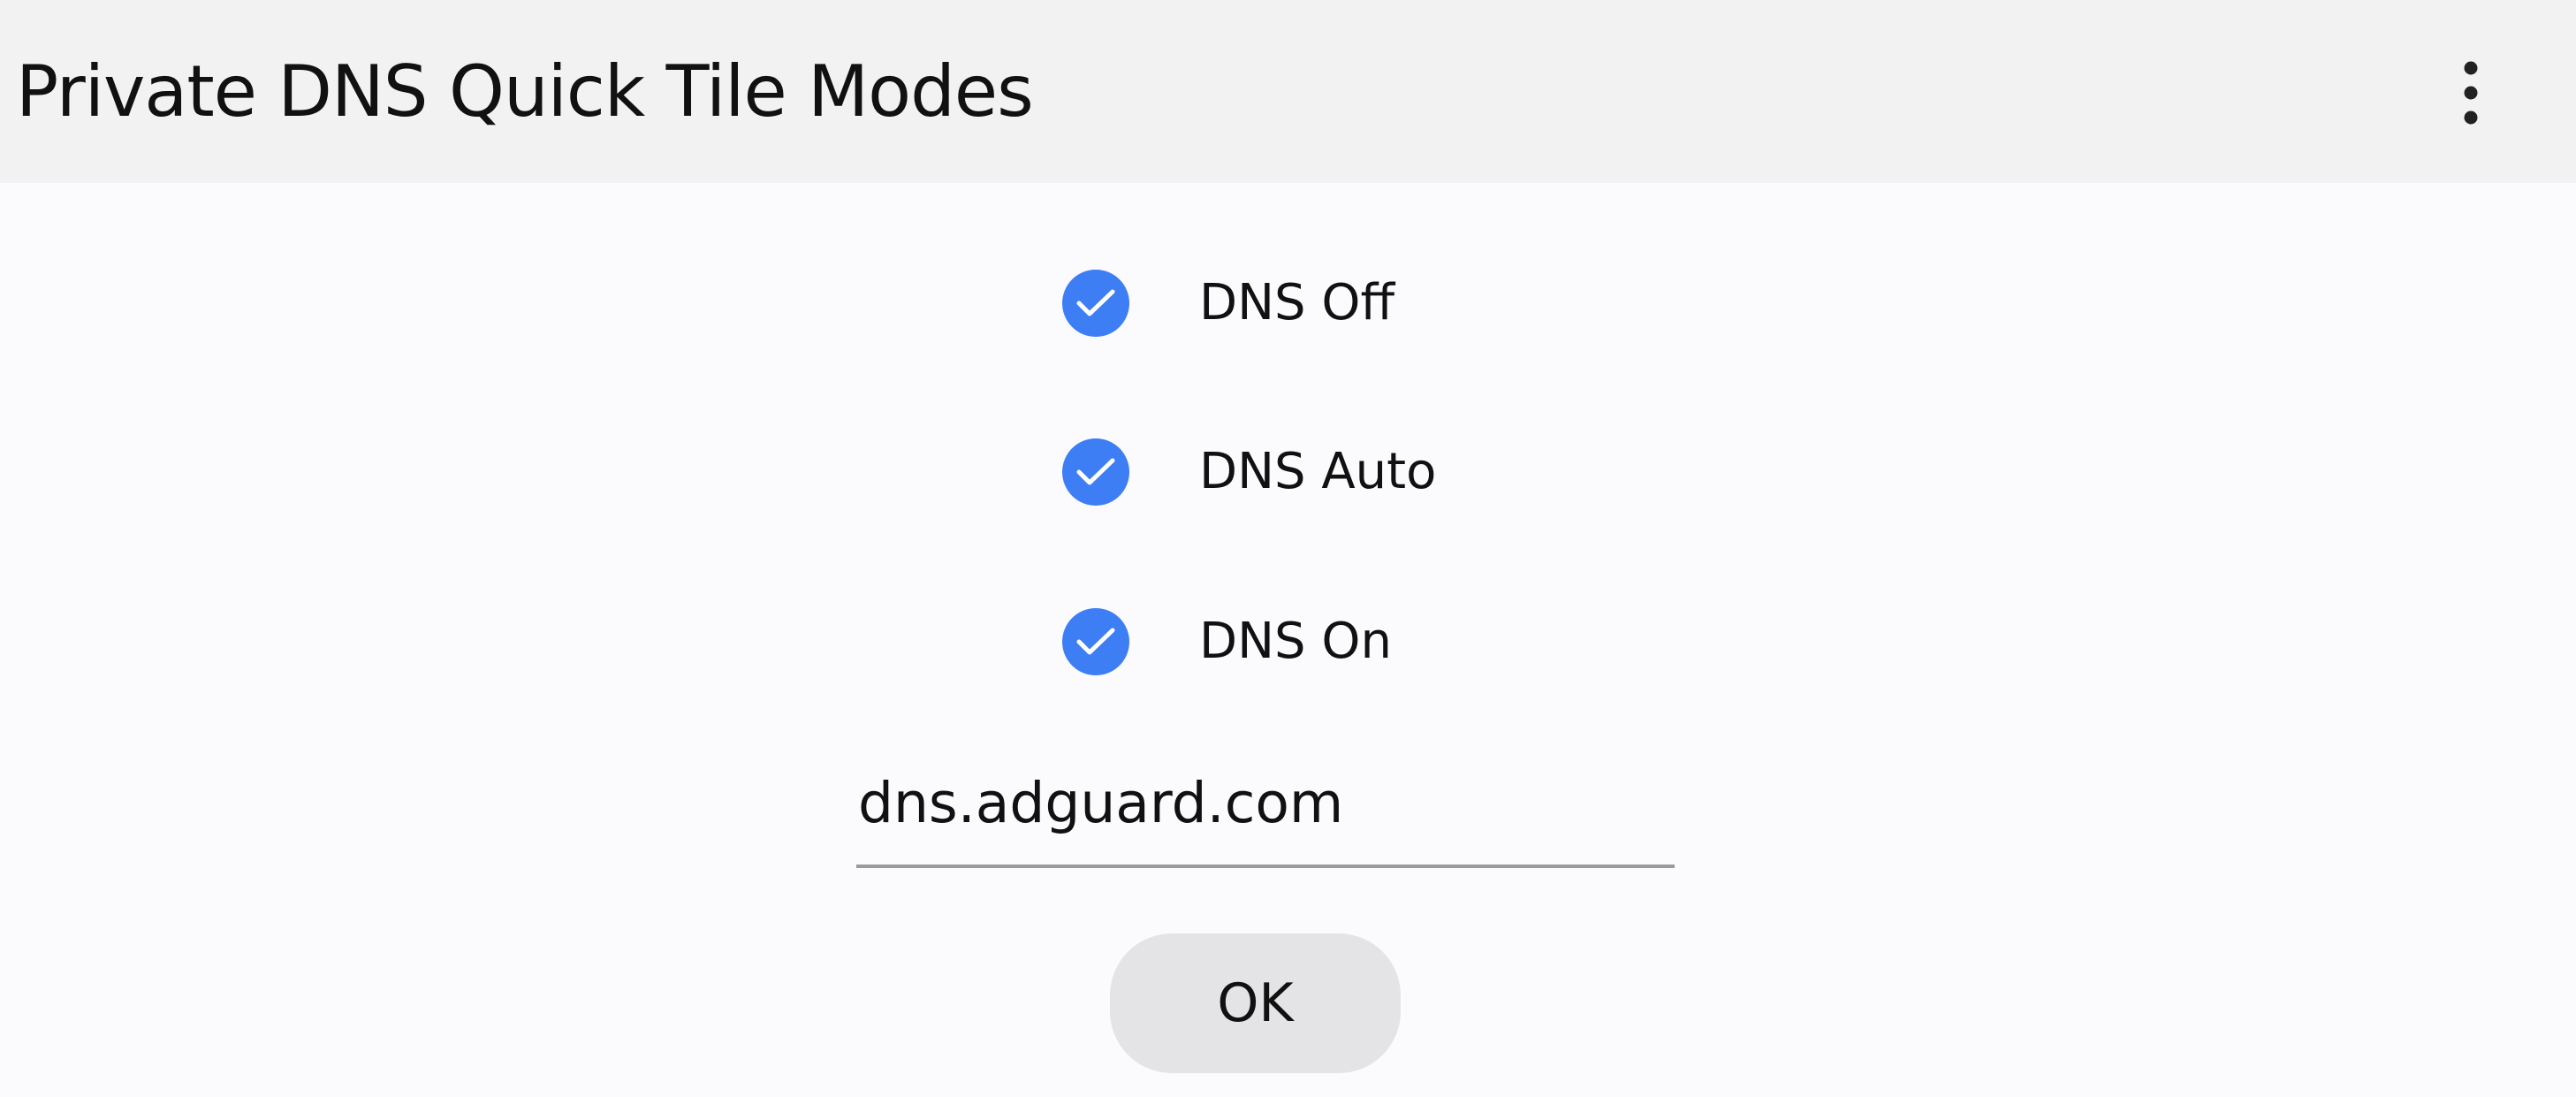  Describe the element at coordinates (1255, 1003) in the screenshot. I see `ok-button: OK` at that location.